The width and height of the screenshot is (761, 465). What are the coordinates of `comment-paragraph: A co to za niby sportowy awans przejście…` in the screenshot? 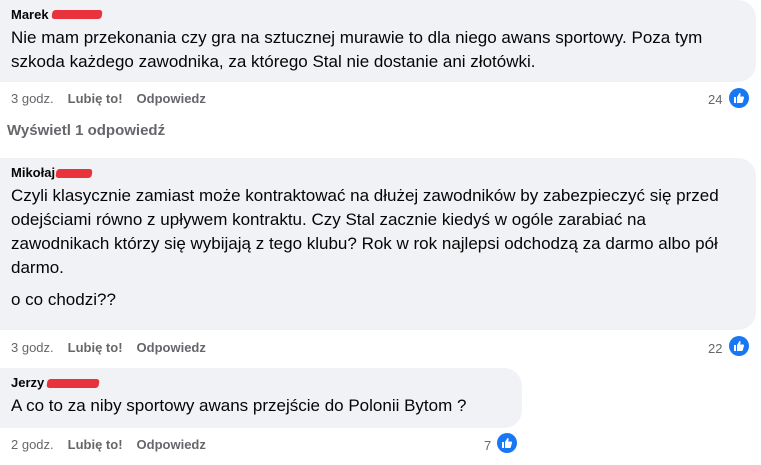 It's located at (239, 405).